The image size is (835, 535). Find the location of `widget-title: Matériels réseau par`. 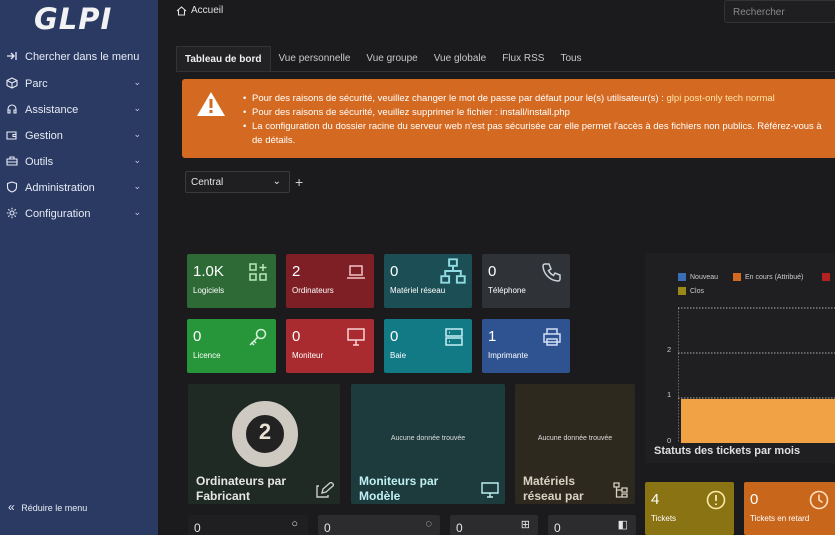

widget-title: Matériels réseau par is located at coordinates (553, 489).